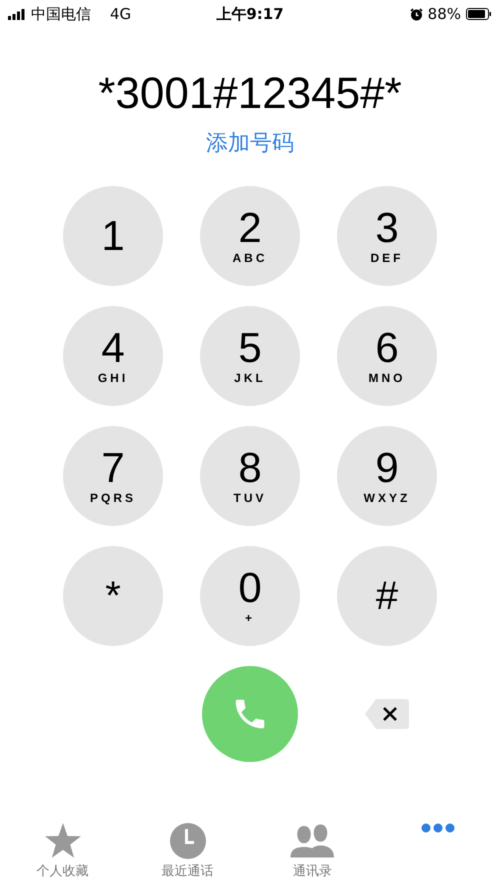 The image size is (500, 889). I want to click on dialed-number: *3001#12345#*, so click(250, 94).